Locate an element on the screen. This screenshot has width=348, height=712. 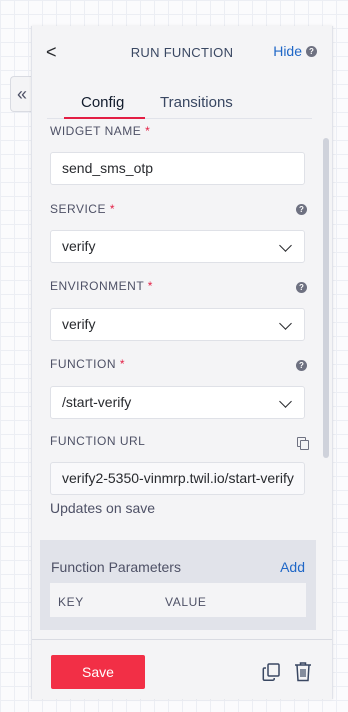
function-label: FUNCTION * is located at coordinates (88, 364).